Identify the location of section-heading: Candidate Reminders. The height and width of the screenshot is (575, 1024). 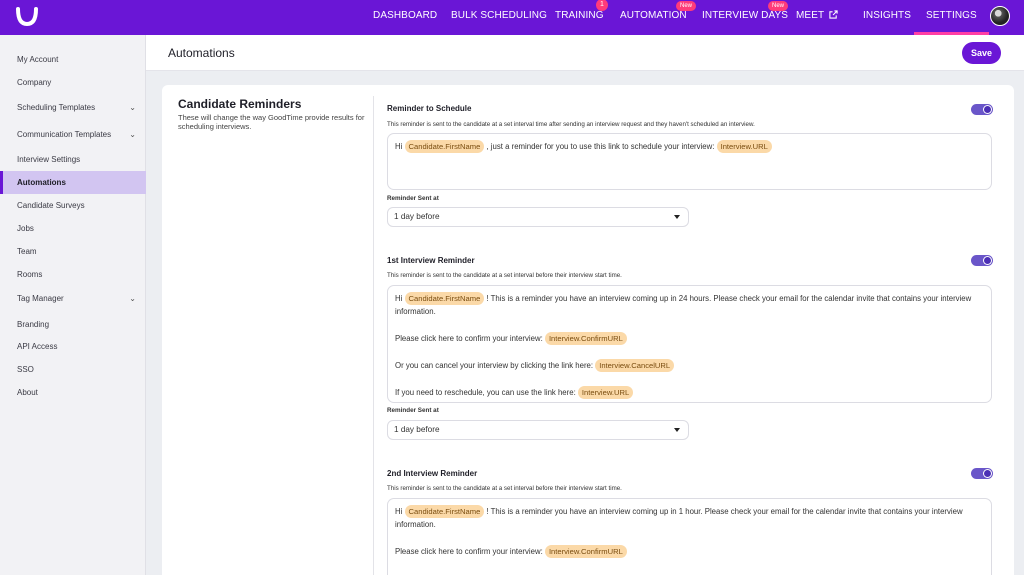
(240, 104).